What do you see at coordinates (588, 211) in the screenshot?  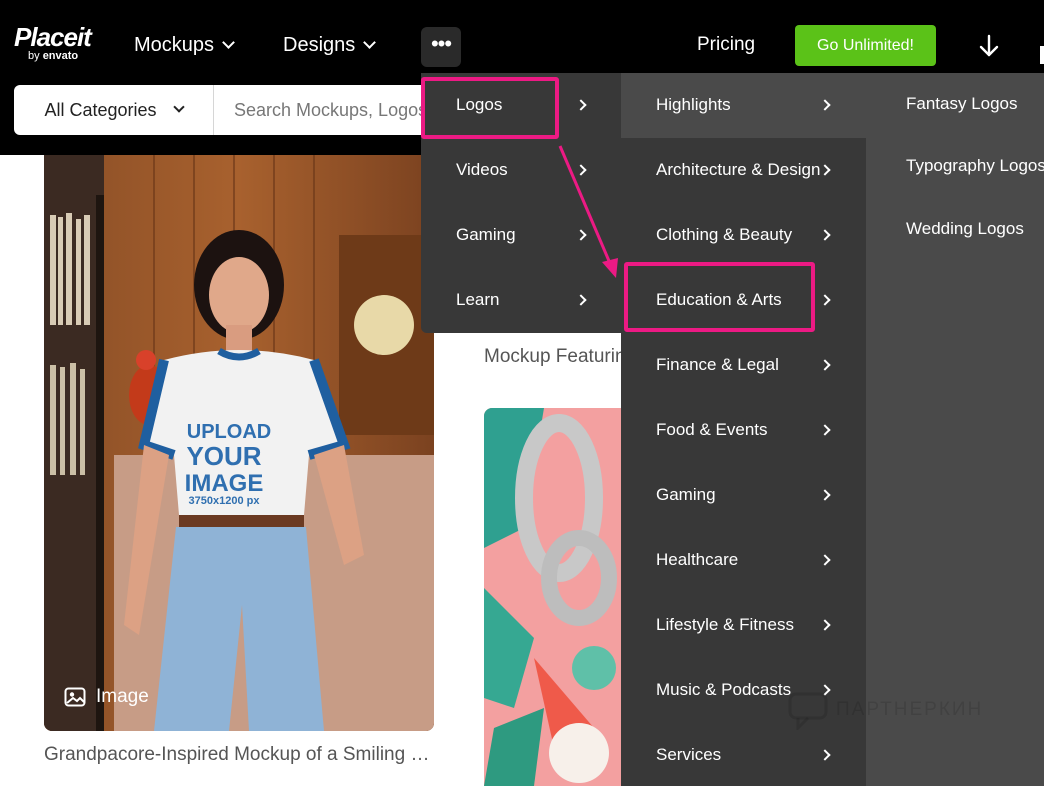 I see `annotation-arrow` at bounding box center [588, 211].